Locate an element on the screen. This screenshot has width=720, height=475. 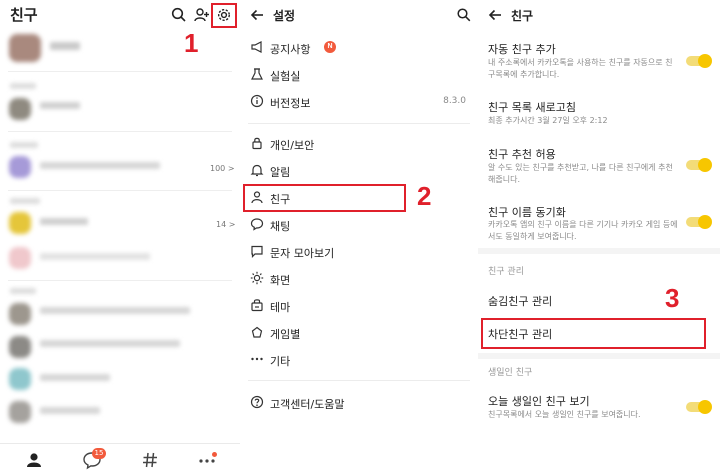
setting-title: 친구 목록 새로고침 is located at coordinates (532, 107).